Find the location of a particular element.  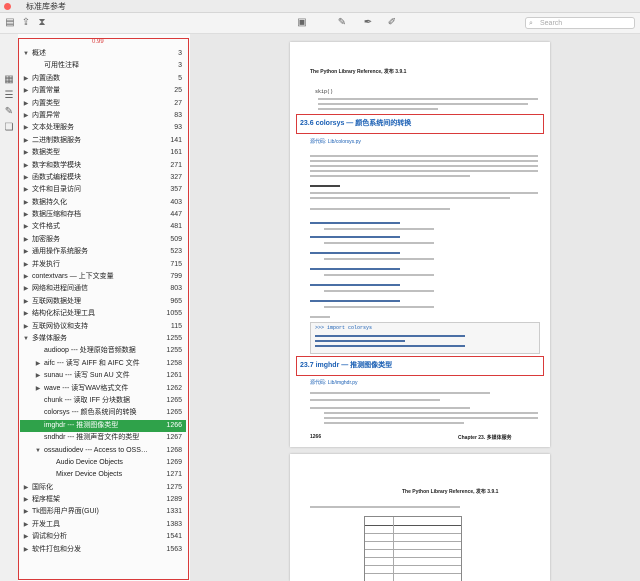

recent-icon: ⧗ is located at coordinates (42, 23).